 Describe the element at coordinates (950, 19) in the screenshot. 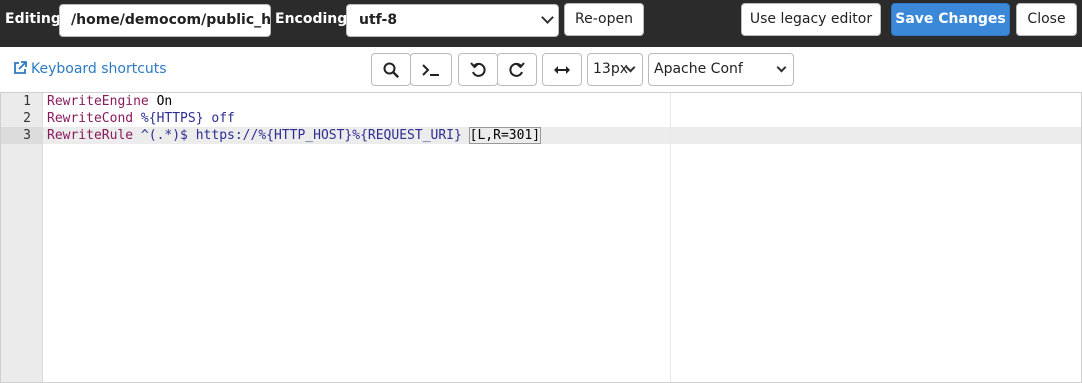

I see `save-changes-button: Save Changes` at that location.